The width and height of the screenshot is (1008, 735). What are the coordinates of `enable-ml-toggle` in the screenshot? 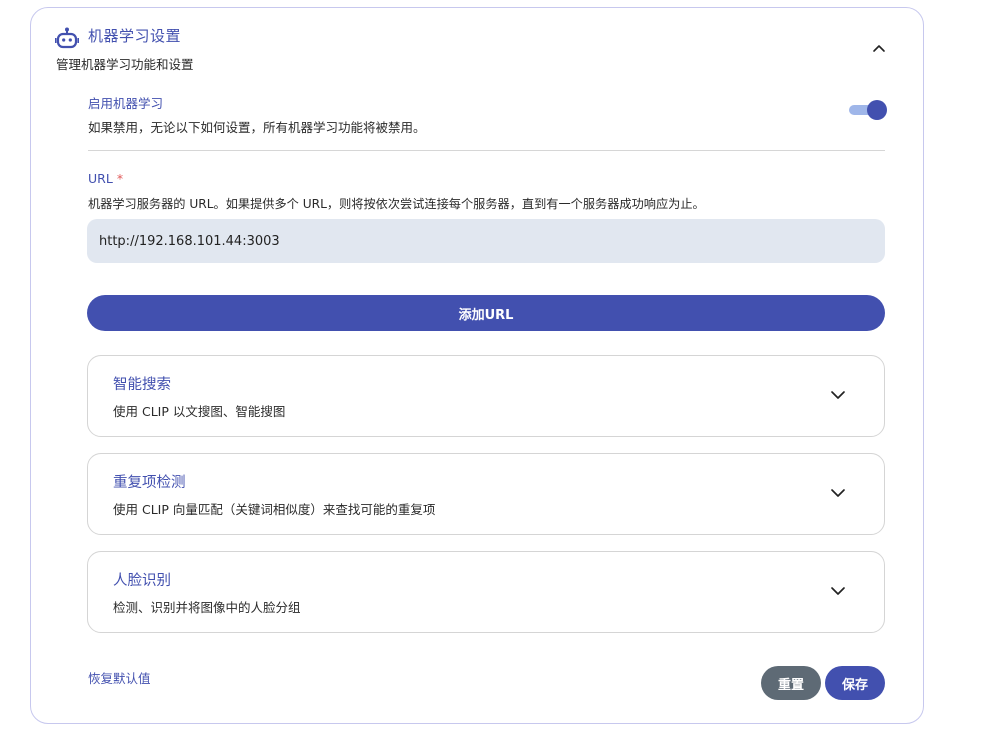 It's located at (869, 110).